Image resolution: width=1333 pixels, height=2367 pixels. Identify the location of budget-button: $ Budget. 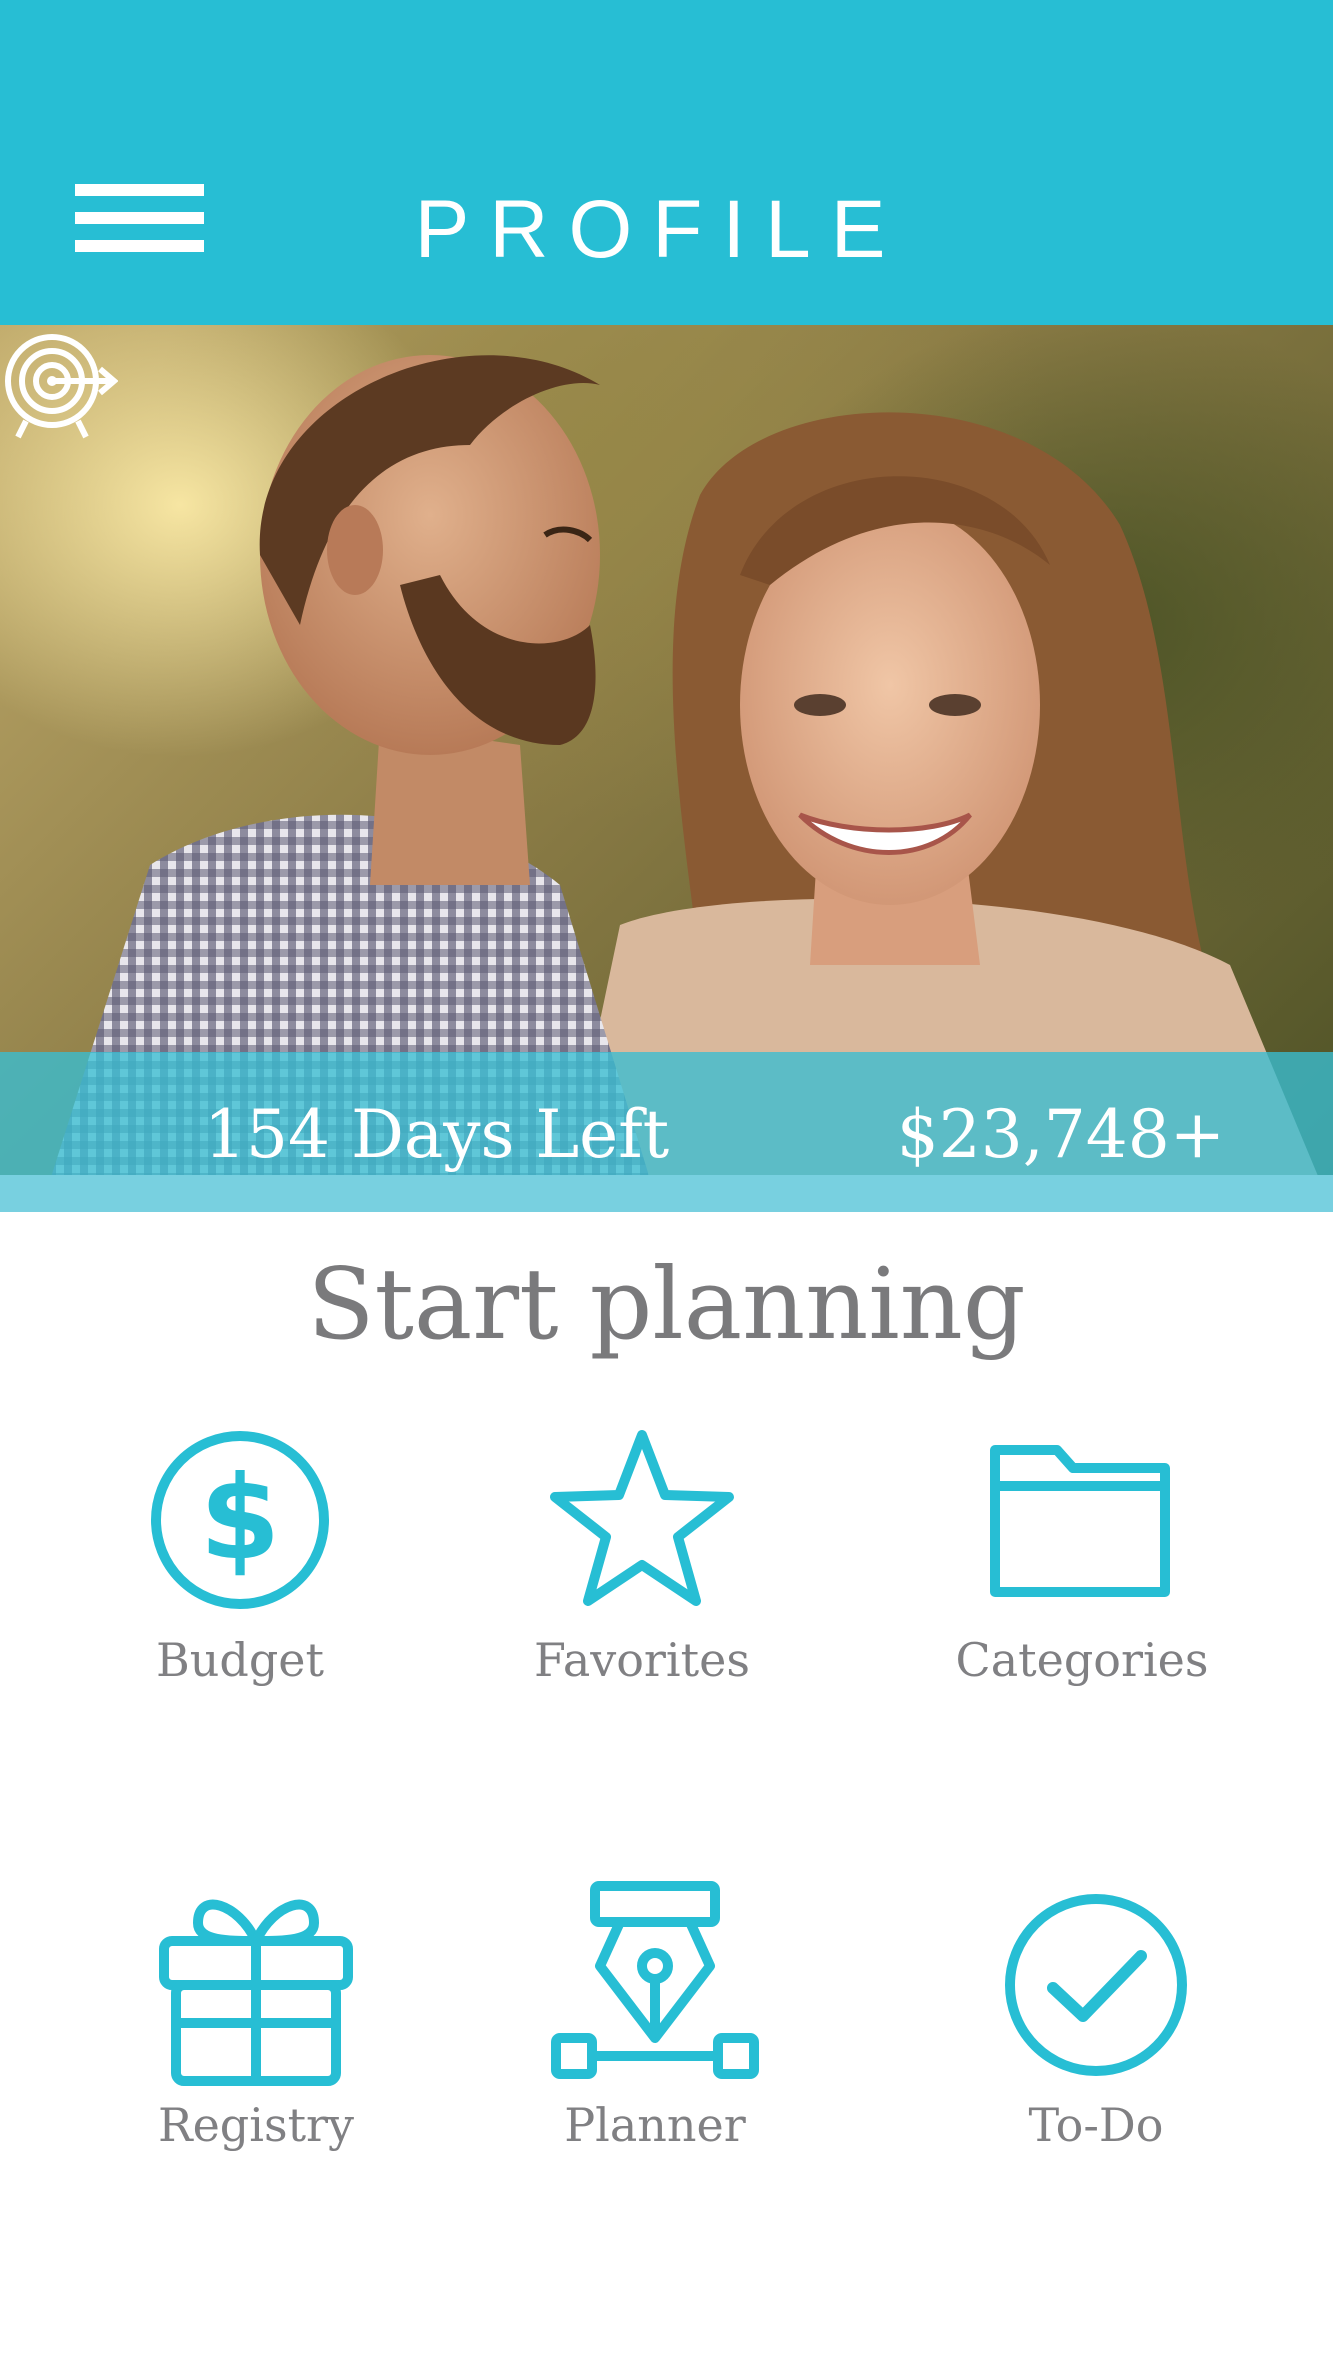
(240, 1570).